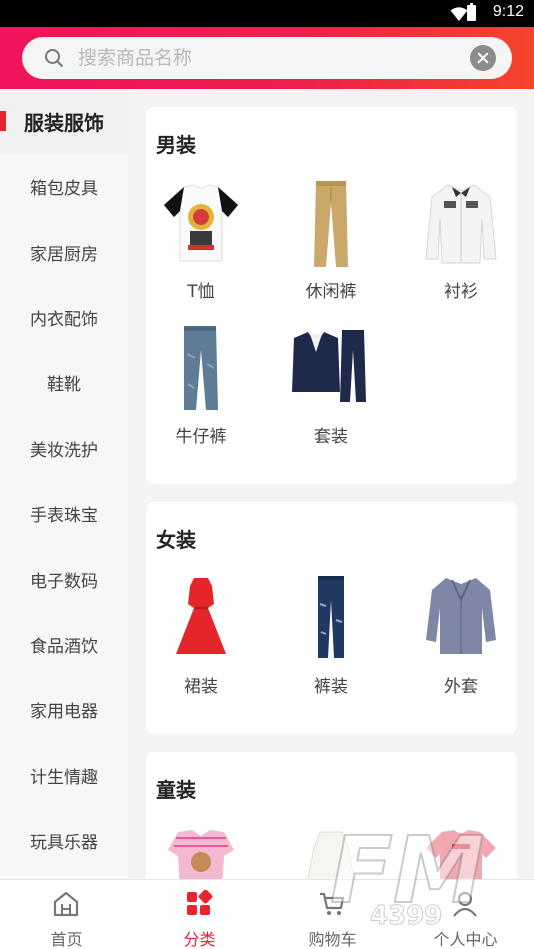 This screenshot has height=949, width=534. I want to click on sidebar-item-label: 家用电器, so click(64, 712).